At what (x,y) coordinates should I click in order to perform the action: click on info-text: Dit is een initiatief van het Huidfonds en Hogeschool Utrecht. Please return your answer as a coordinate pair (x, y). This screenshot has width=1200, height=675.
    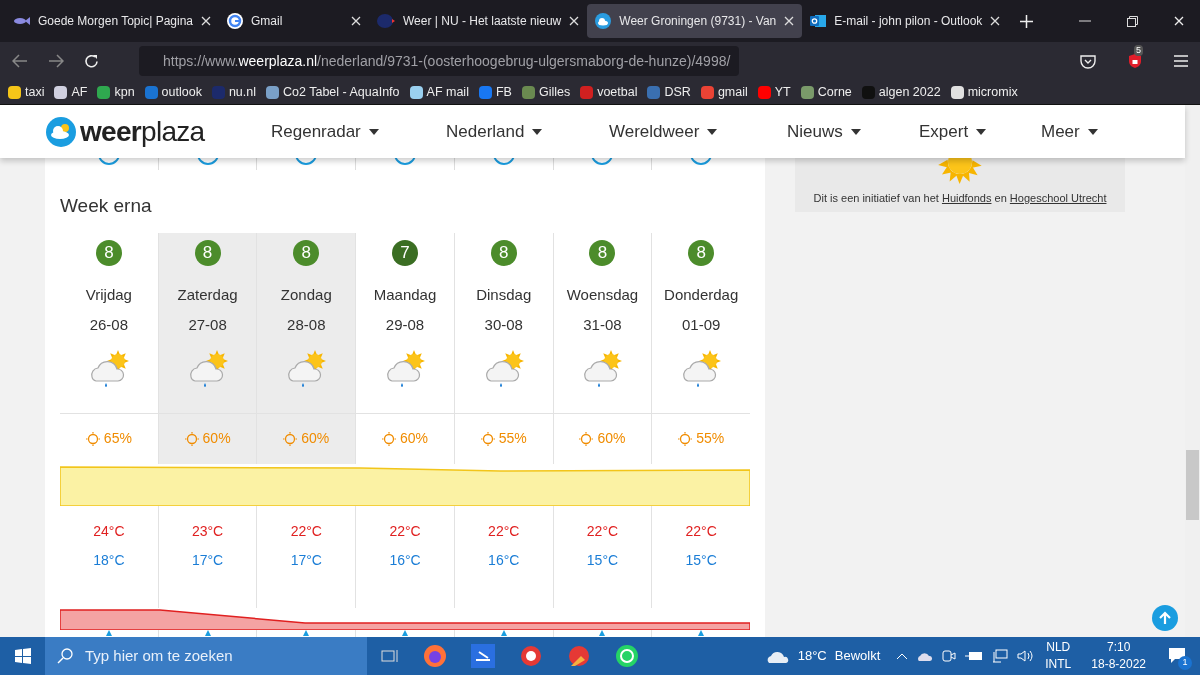
    Looking at the image, I should click on (960, 198).